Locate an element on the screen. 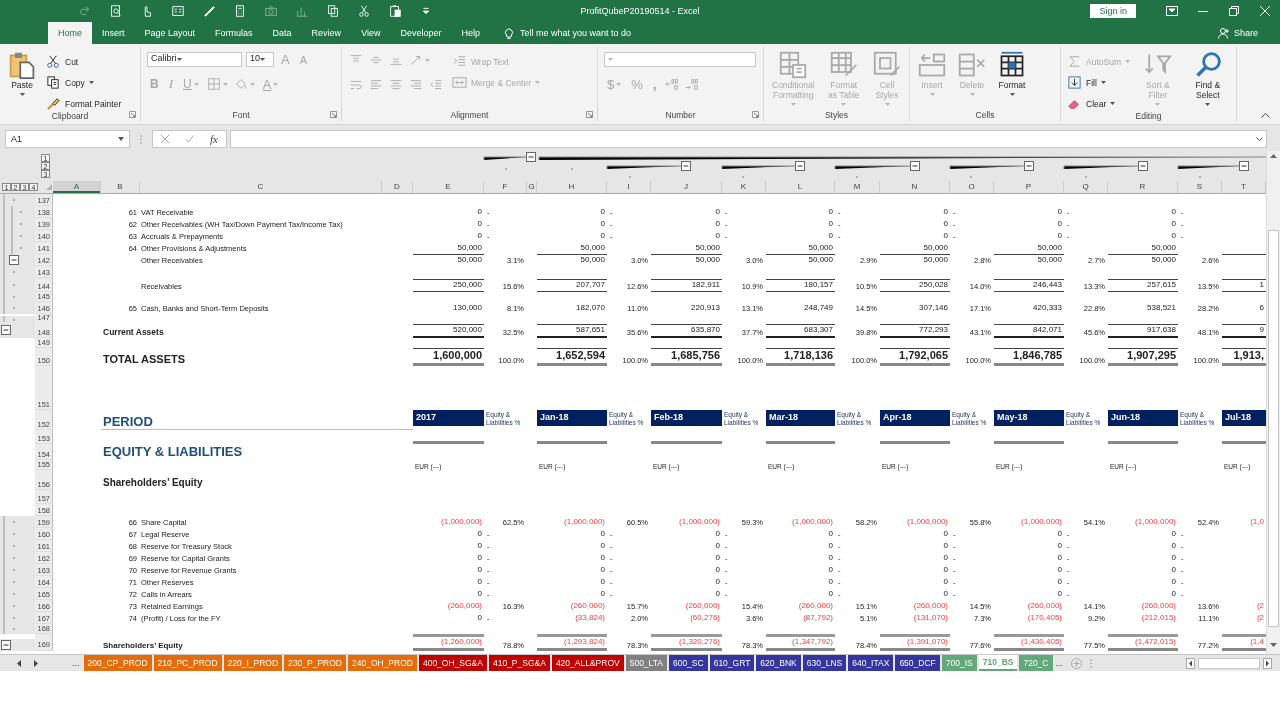 The width and height of the screenshot is (1280, 720). column-header: P is located at coordinates (1029, 187).